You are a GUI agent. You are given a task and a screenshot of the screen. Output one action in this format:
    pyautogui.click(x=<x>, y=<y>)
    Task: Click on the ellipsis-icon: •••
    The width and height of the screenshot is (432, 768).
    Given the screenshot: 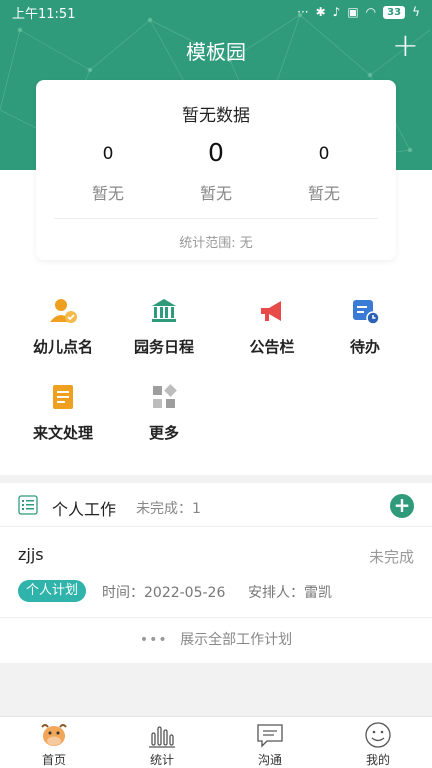 What is the action you would take?
    pyautogui.click(x=153, y=640)
    